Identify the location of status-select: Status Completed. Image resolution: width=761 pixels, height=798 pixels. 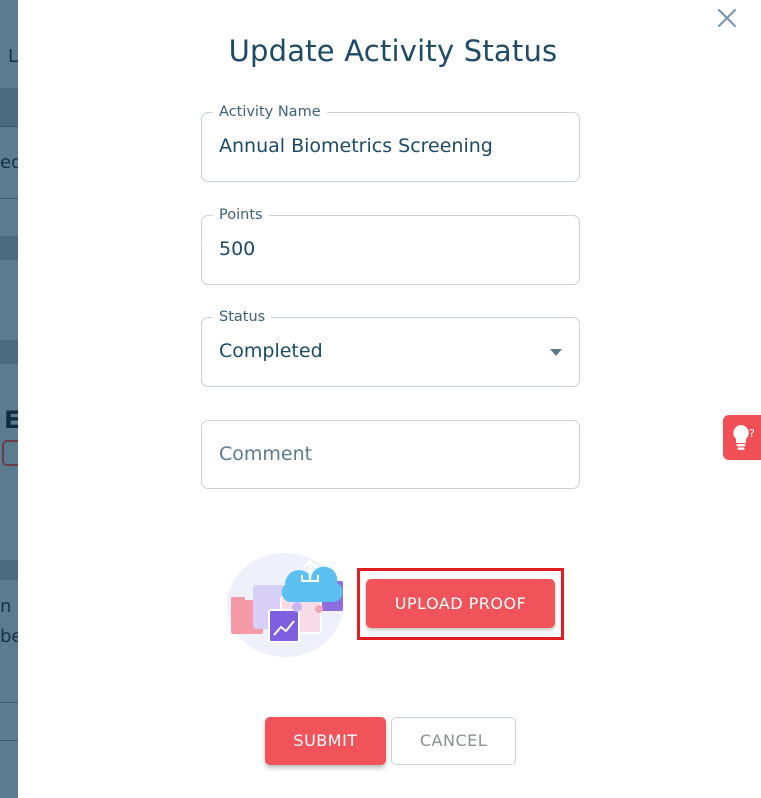
(390, 347).